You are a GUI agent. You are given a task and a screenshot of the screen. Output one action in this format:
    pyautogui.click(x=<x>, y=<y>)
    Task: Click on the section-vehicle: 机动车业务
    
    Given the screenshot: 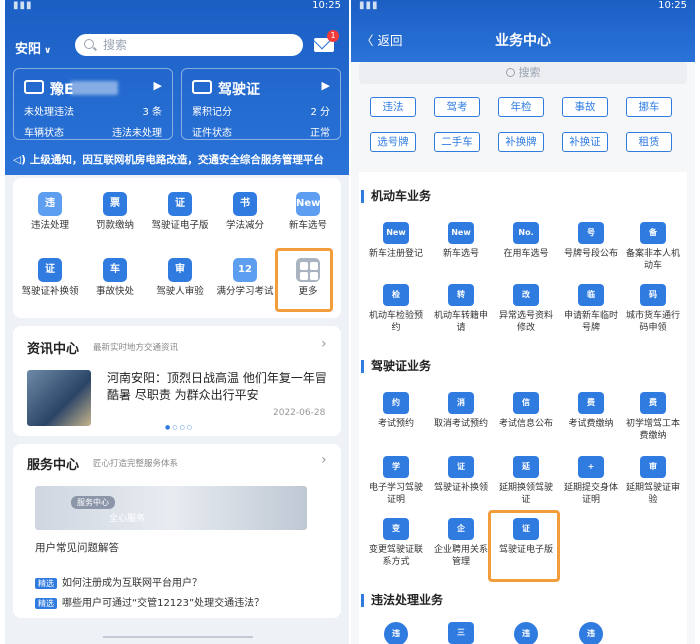 What is the action you would take?
    pyautogui.click(x=396, y=196)
    